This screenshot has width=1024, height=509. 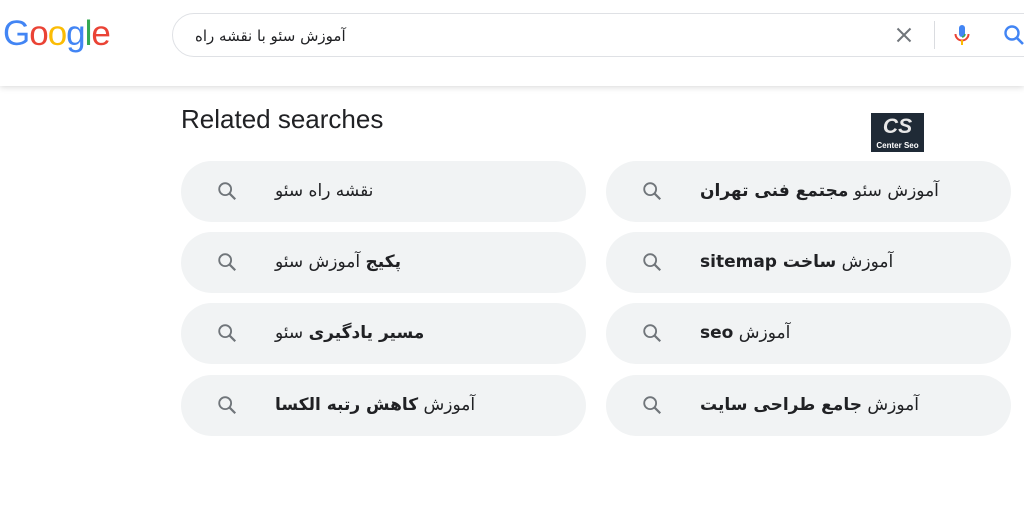 I want to click on search-input, so click(x=515, y=36).